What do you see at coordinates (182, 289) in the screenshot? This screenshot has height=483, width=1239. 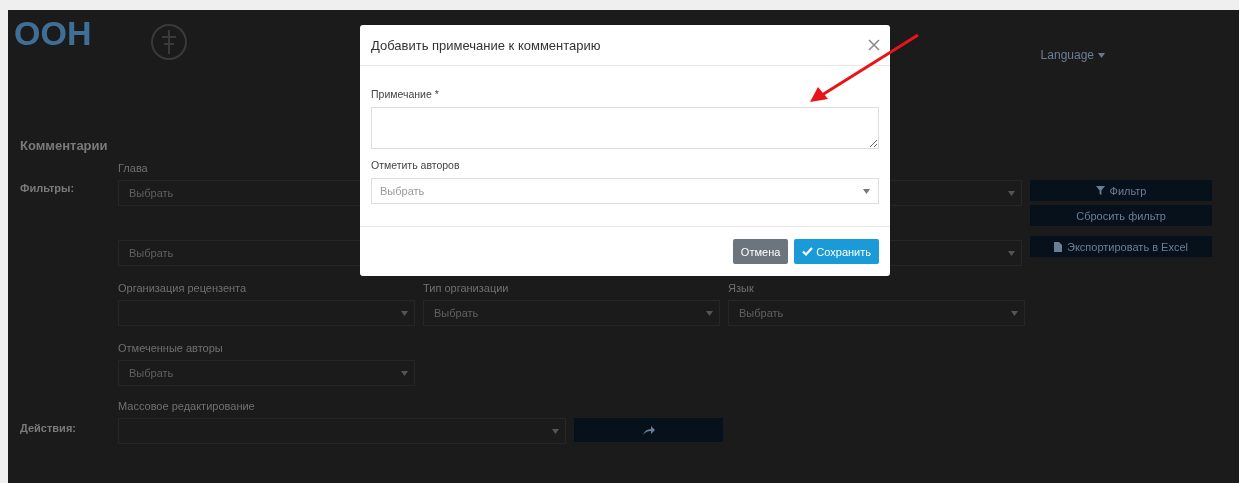 I see `filter-label: Организация рецензента` at bounding box center [182, 289].